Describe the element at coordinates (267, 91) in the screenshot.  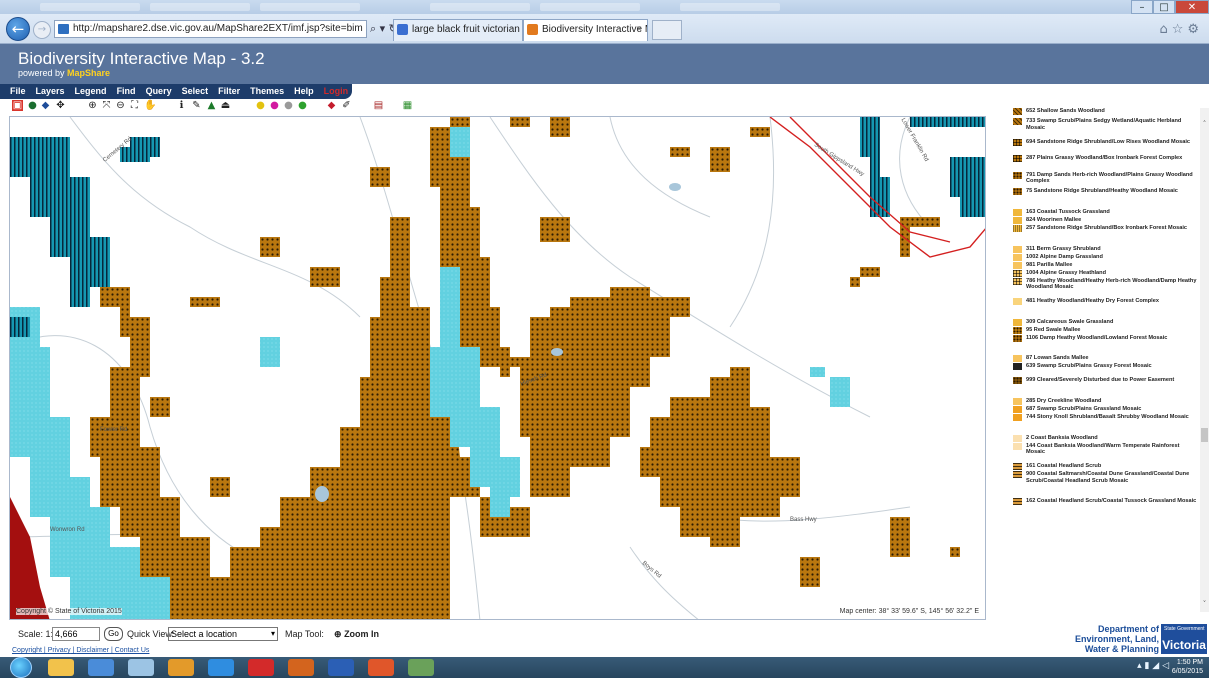
I see `menu-themes: Themes` at that location.